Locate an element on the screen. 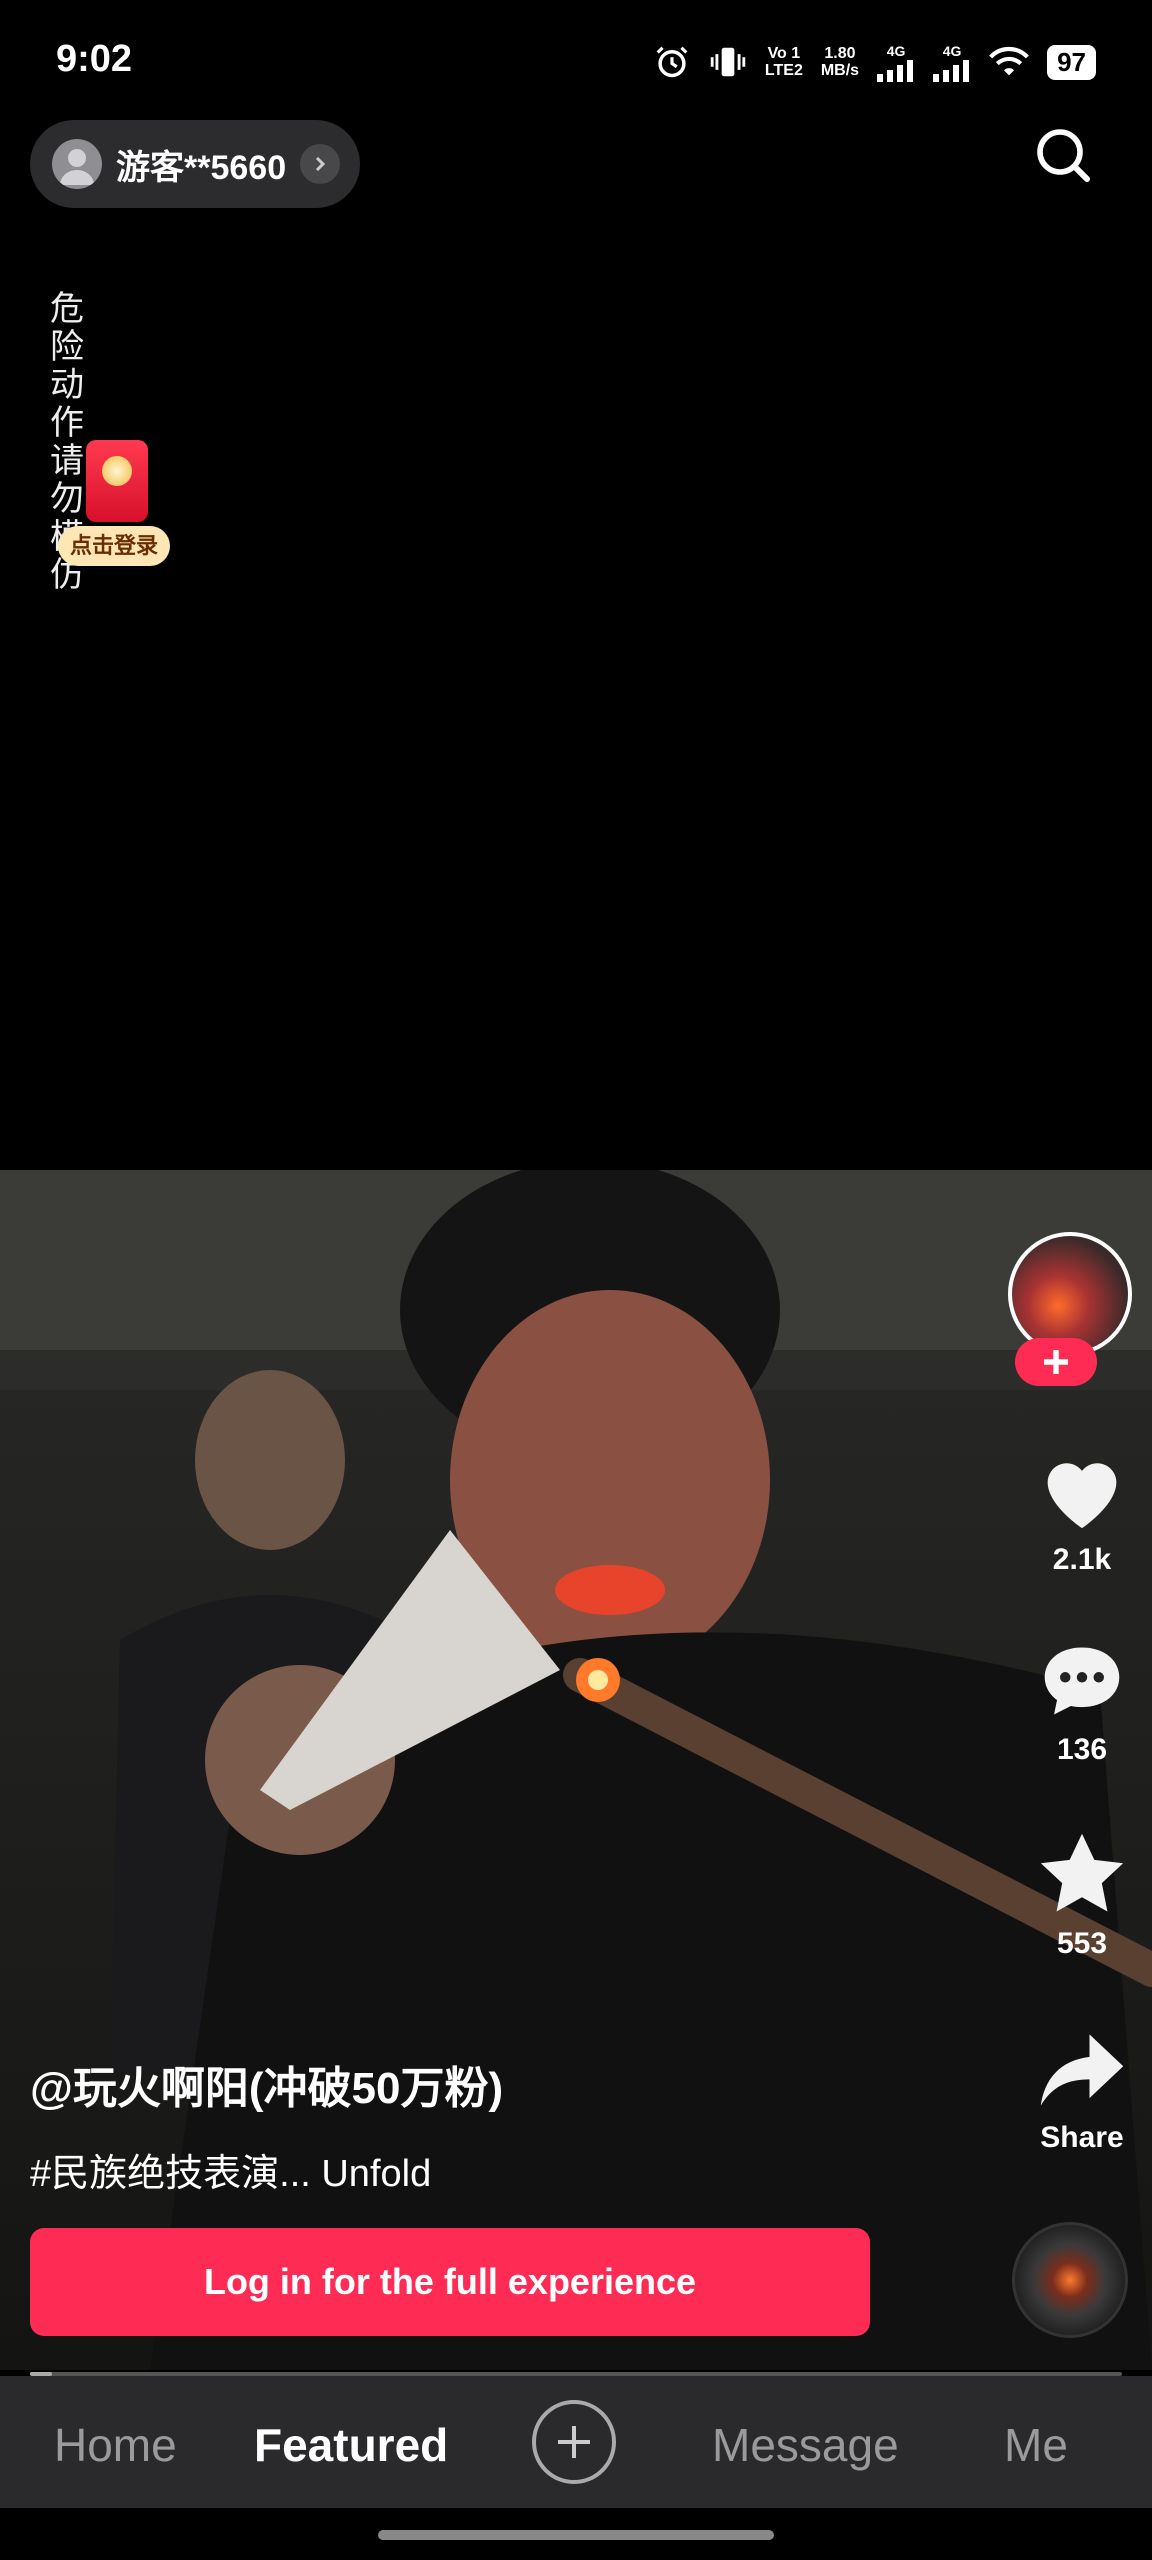  home-indicator is located at coordinates (576, 2535).